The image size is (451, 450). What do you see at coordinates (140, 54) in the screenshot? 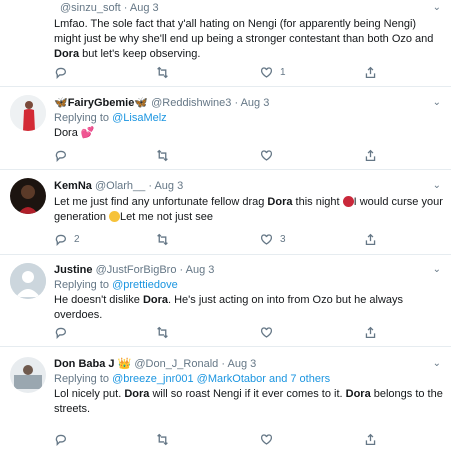
I see `text-segment: but let's keep observing.` at bounding box center [140, 54].